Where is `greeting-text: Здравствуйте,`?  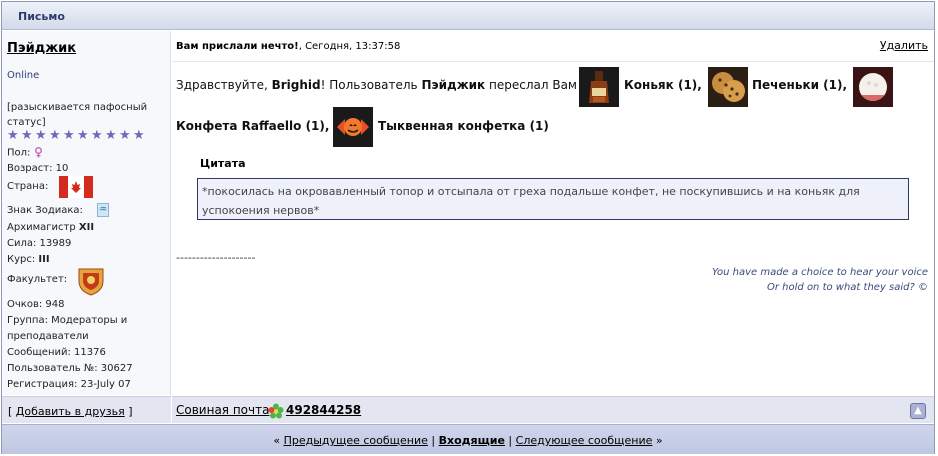
greeting-text: Здравствуйте, is located at coordinates (224, 85).